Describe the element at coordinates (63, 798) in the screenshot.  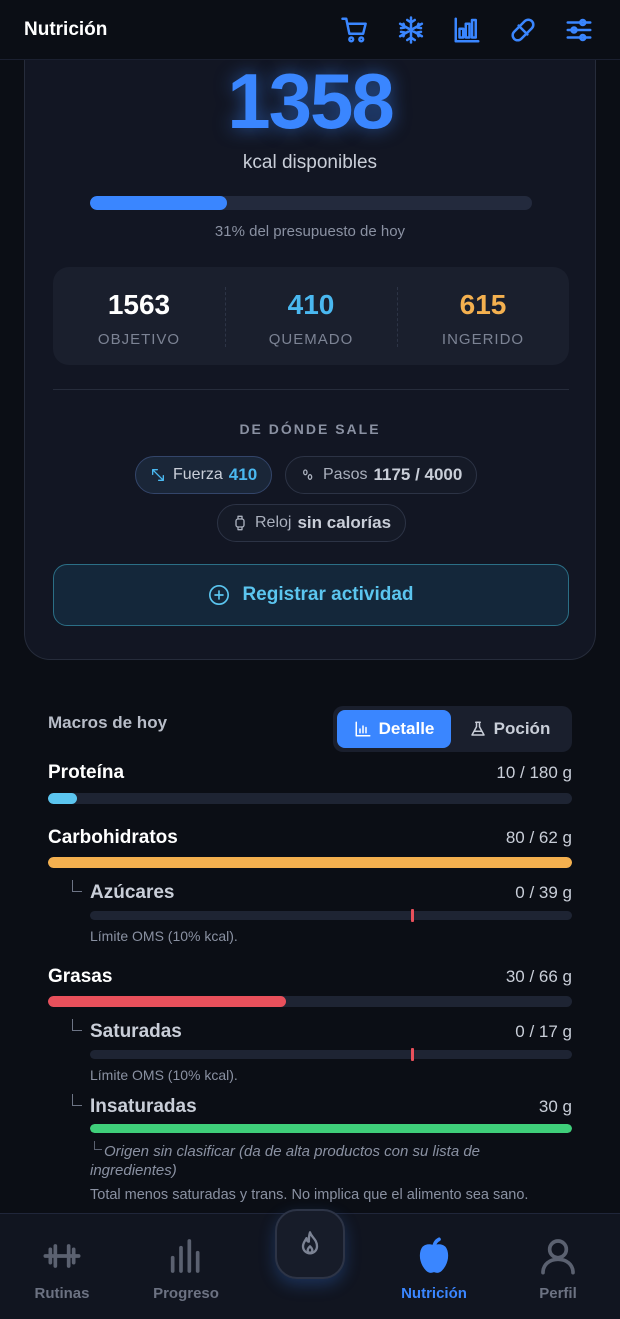
I see `macro-proteina-fill` at that location.